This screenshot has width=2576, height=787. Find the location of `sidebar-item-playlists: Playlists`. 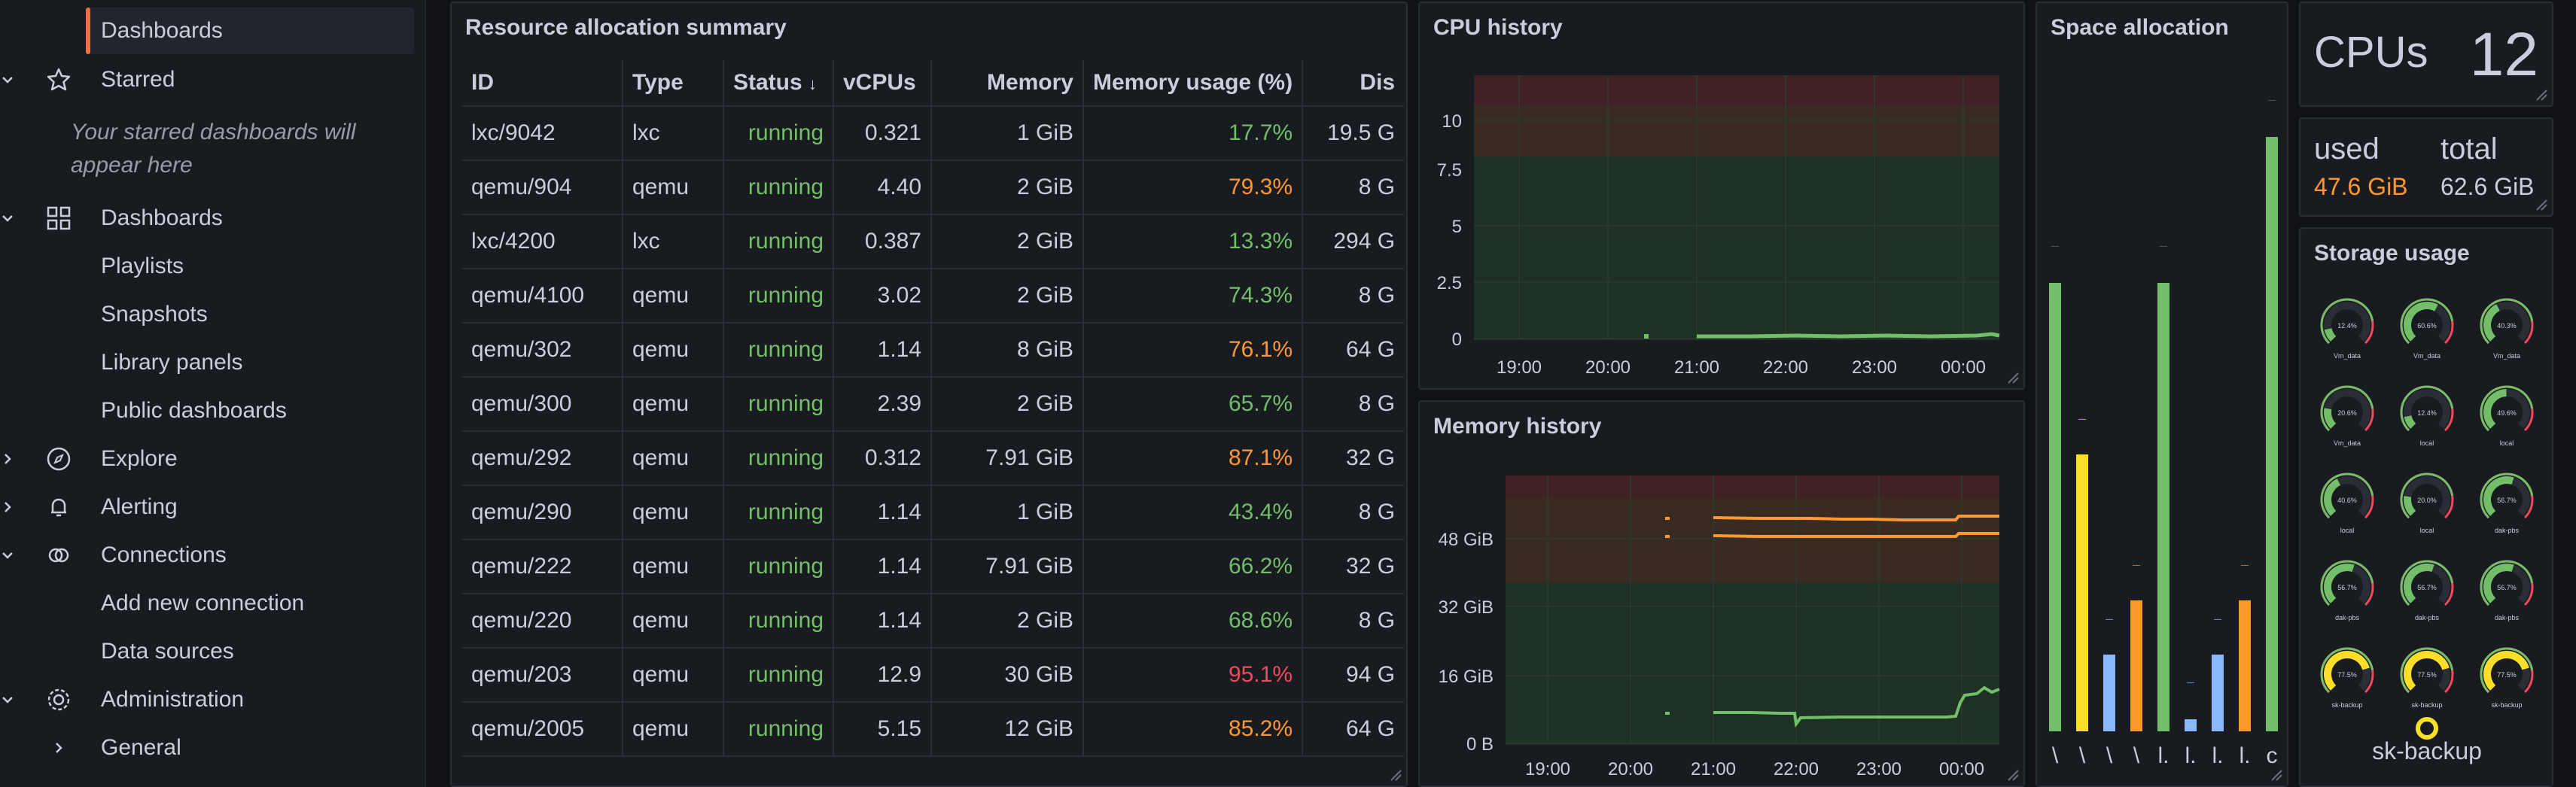

sidebar-item-playlists: Playlists is located at coordinates (142, 266).